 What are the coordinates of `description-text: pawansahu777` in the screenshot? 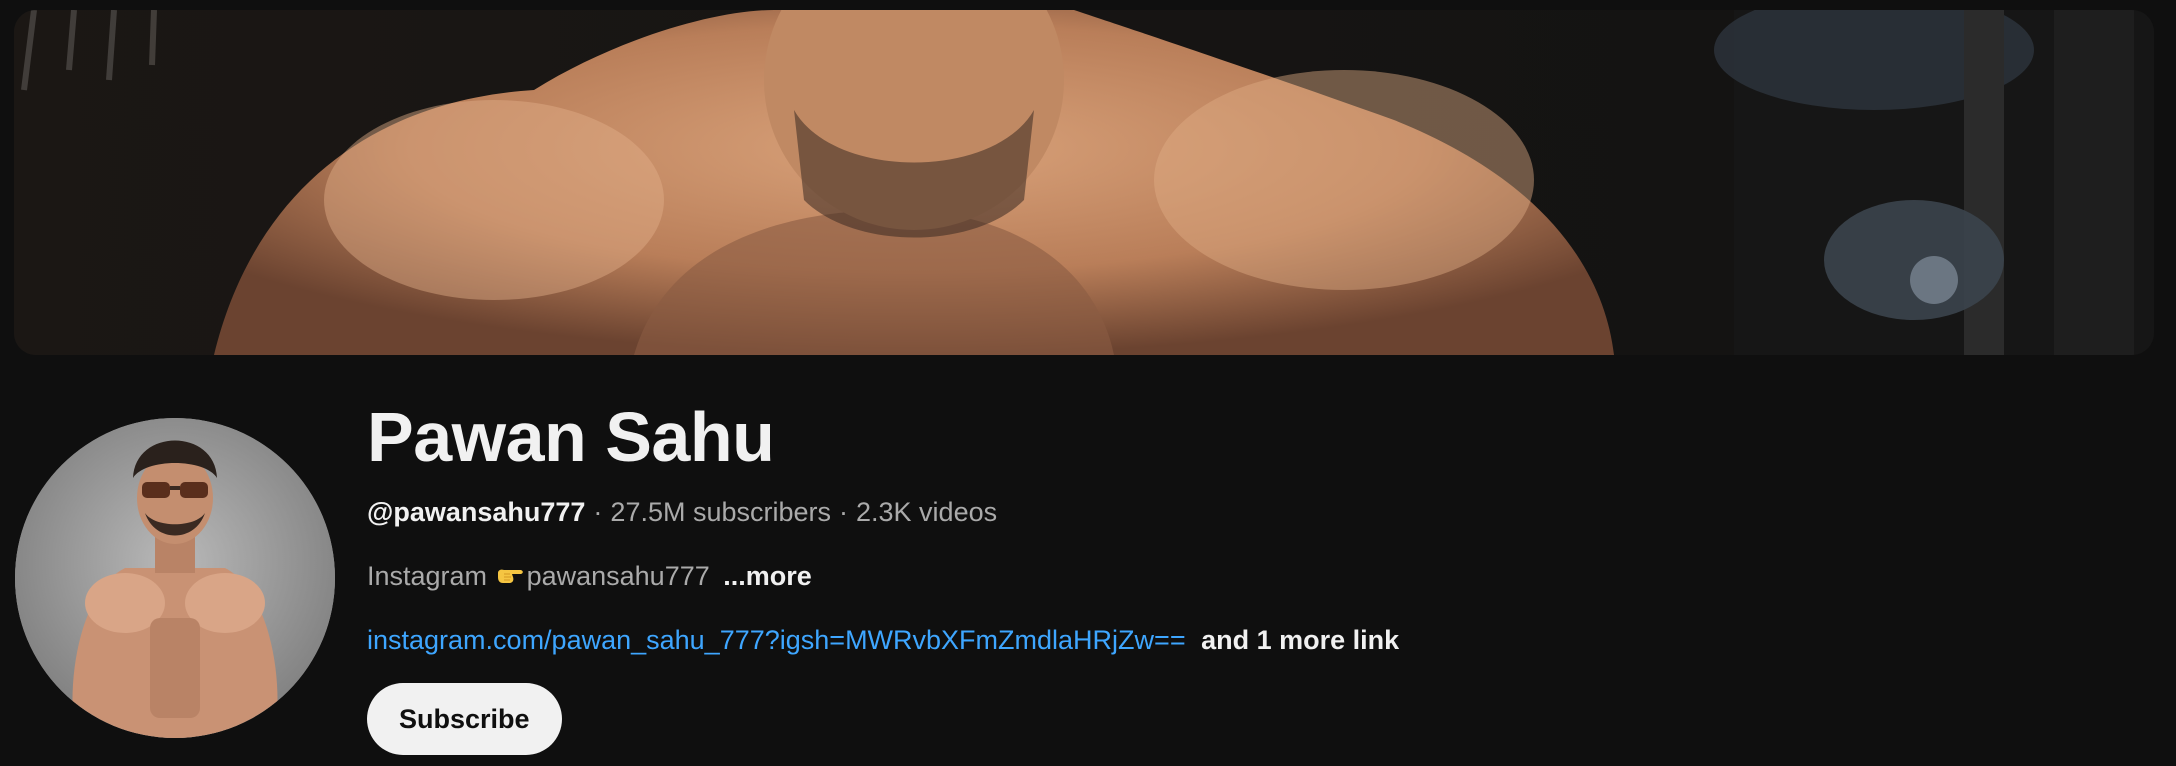 It's located at (618, 576).